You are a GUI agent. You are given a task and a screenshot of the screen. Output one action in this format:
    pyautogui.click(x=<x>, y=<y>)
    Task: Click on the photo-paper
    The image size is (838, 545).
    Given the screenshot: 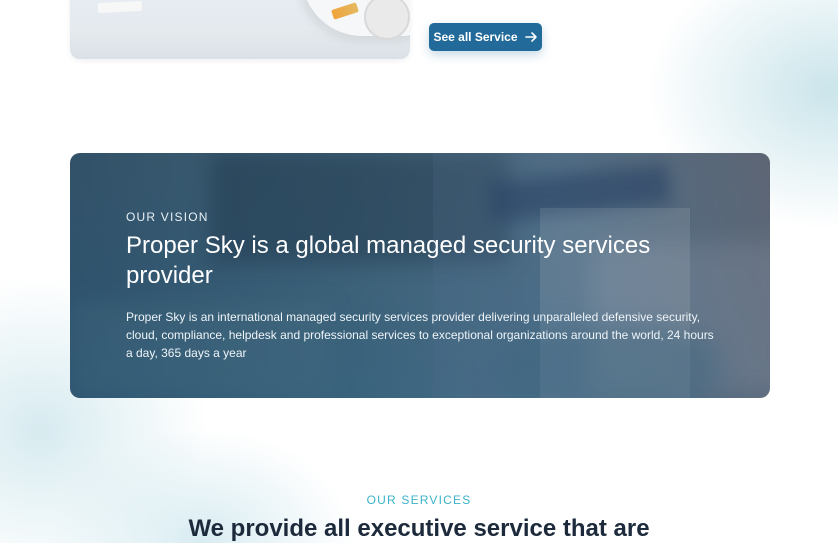 What is the action you would take?
    pyautogui.click(x=120, y=7)
    